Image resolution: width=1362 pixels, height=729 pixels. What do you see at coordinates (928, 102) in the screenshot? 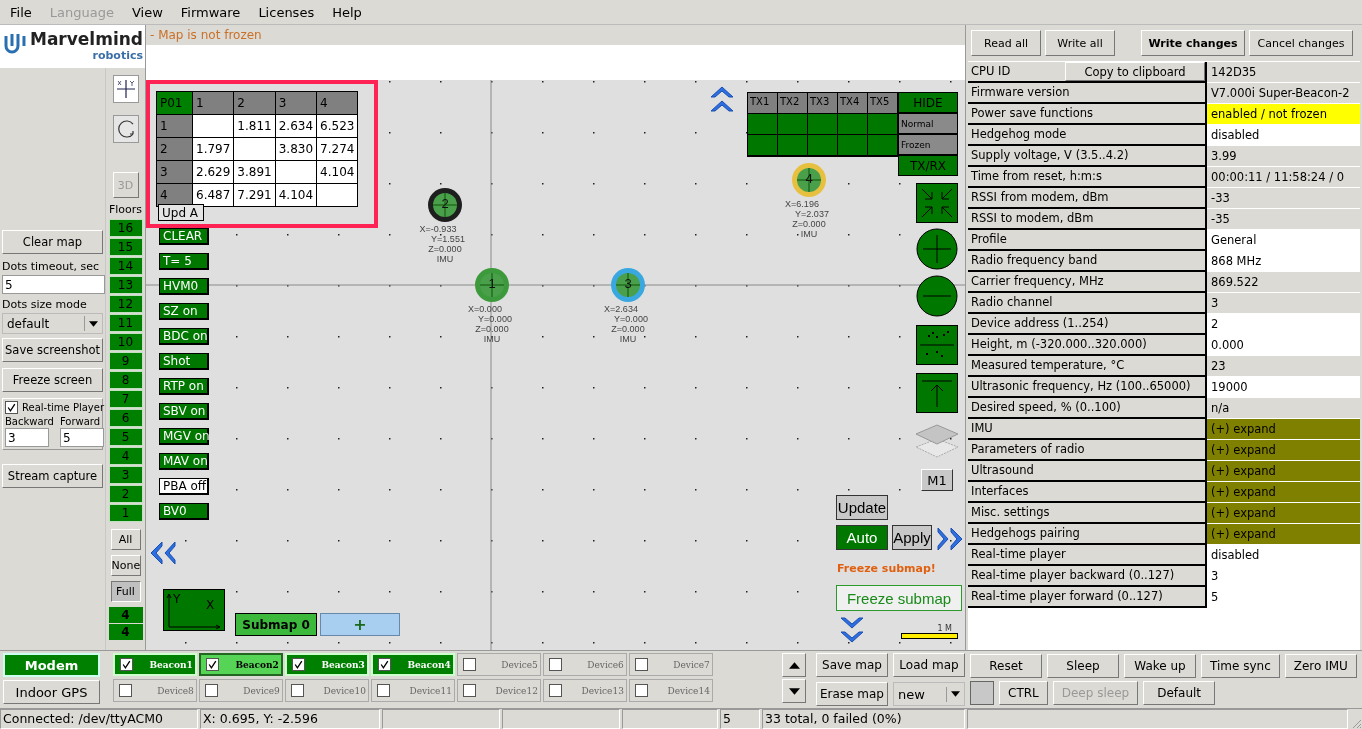
I see `tx-panel-button: HIDE` at bounding box center [928, 102].